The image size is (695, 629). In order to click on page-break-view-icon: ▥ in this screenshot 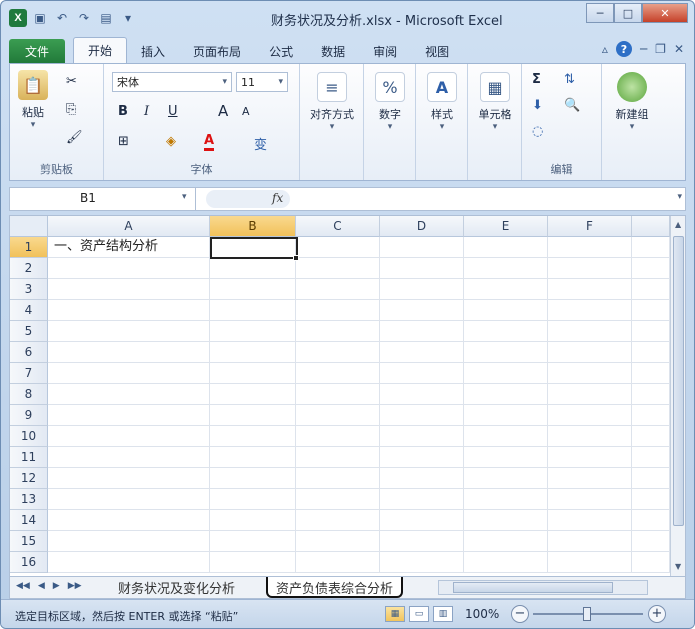, I will do `click(443, 614)`.